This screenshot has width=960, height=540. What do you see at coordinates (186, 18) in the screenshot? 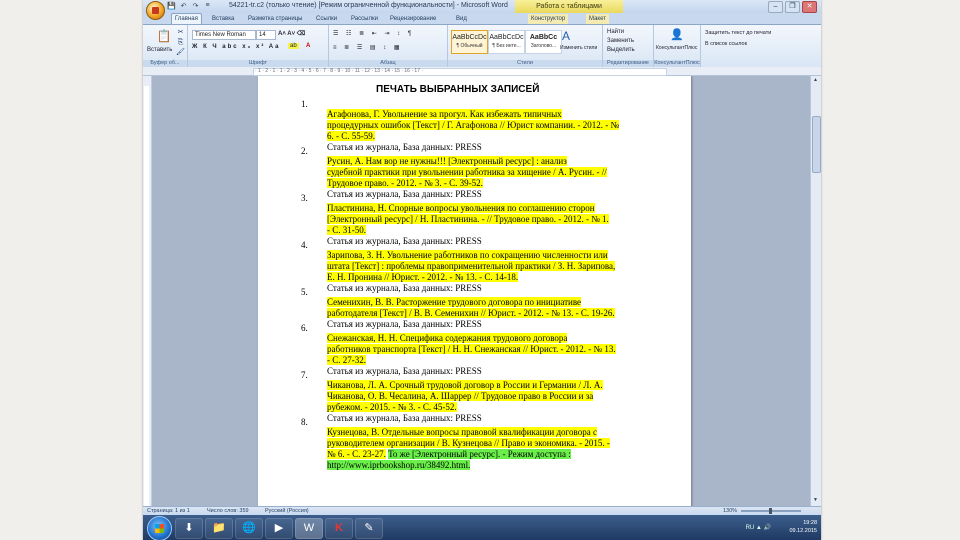
I see `tab-home: Главная` at bounding box center [186, 18].